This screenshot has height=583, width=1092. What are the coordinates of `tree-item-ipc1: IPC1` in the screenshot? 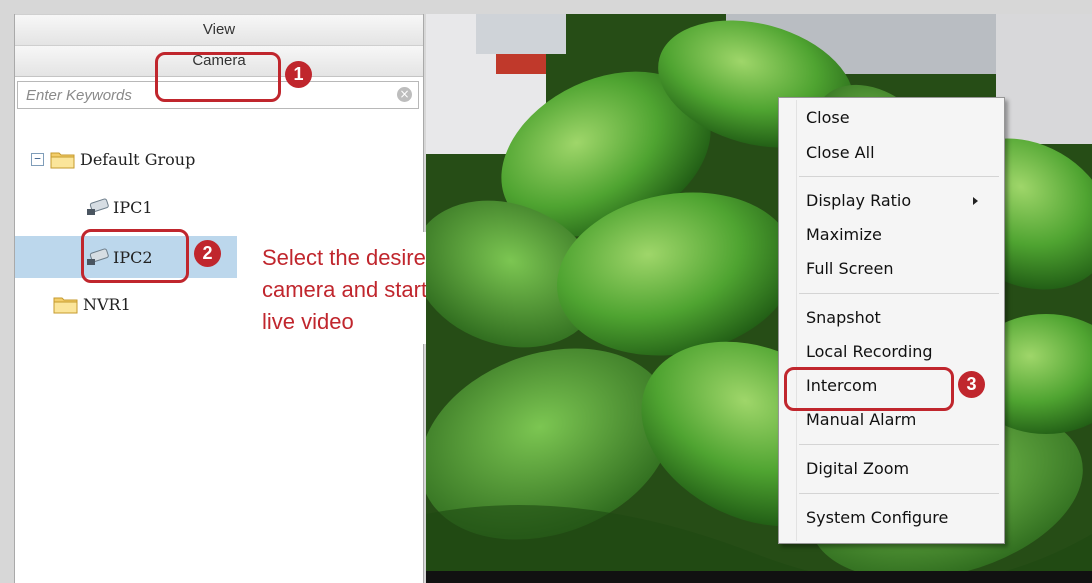 It's located at (119, 207).